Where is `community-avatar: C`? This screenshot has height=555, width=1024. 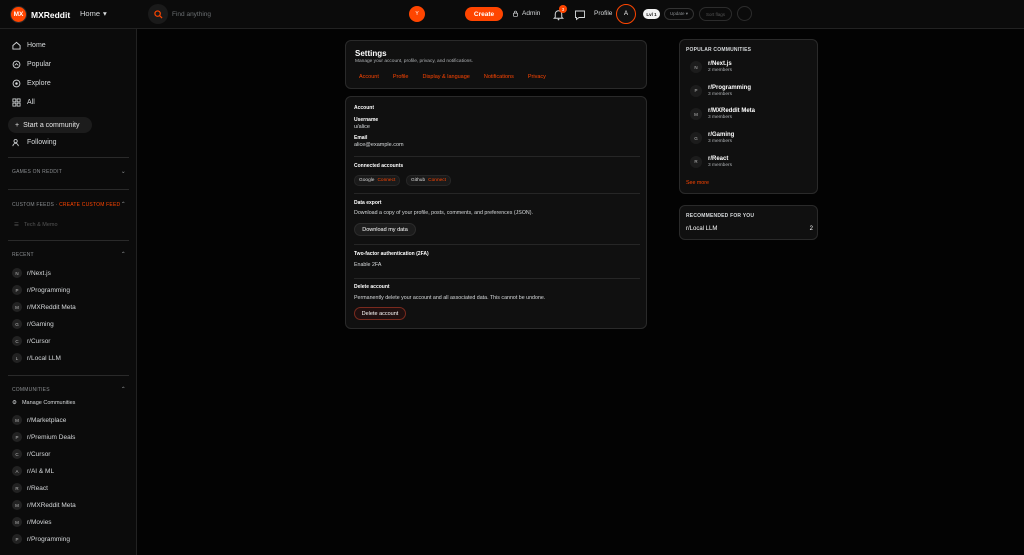 community-avatar: C is located at coordinates (17, 454).